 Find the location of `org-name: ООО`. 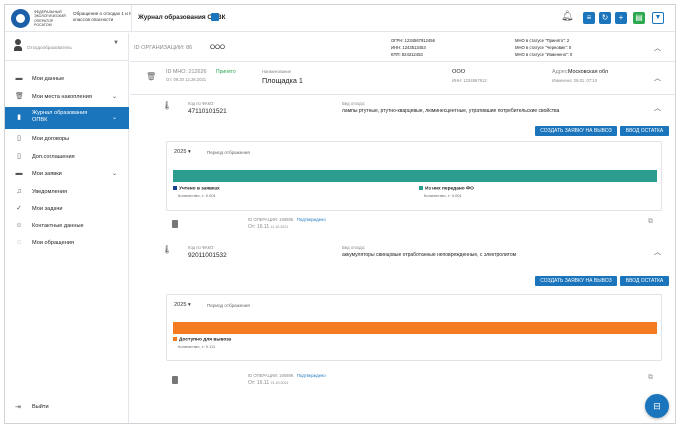

org-name: ООО is located at coordinates (217, 47).